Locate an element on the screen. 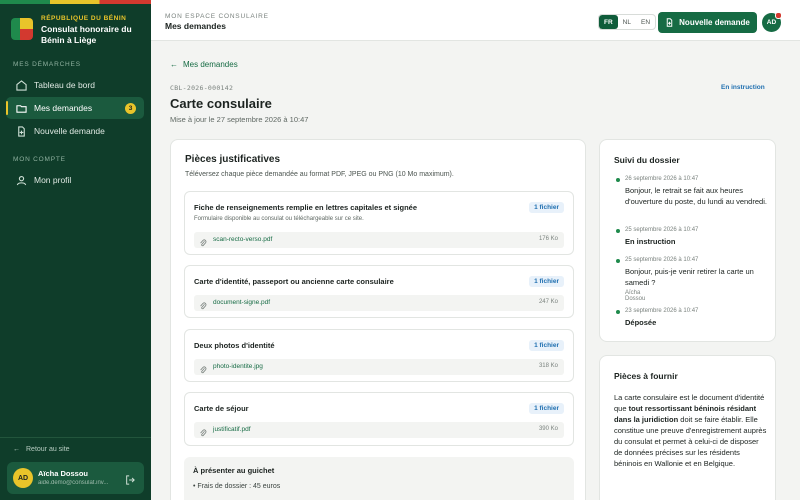 This screenshot has height=500, width=800. brand-country: RÉPUBLIQUE DU BÉNIN is located at coordinates (84, 18).